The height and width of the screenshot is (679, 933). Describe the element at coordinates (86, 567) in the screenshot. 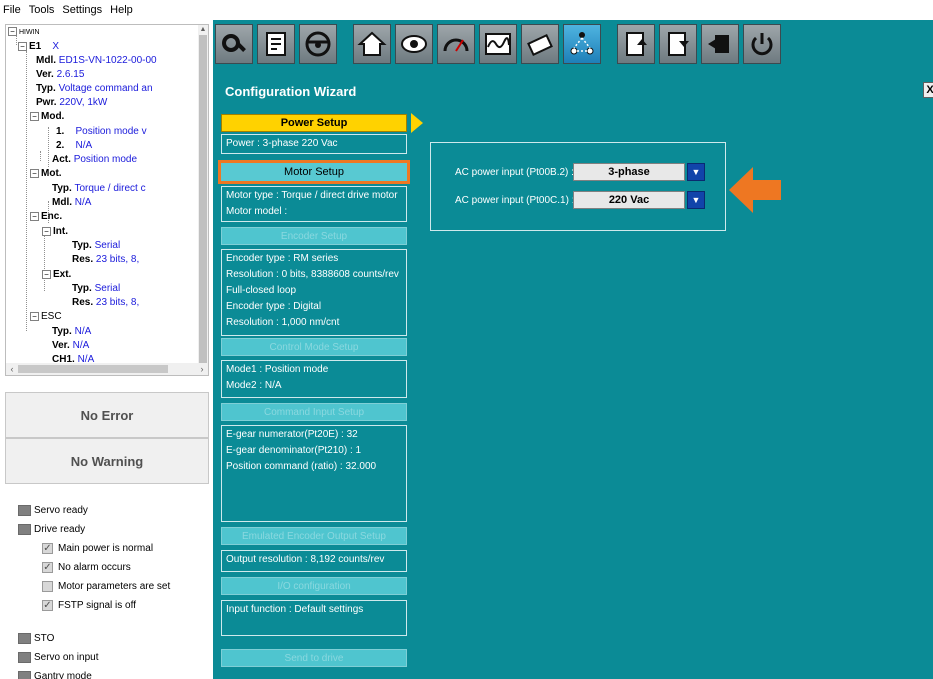

I see `checkbox-no-alarm: ✓ No alarm occurs` at that location.